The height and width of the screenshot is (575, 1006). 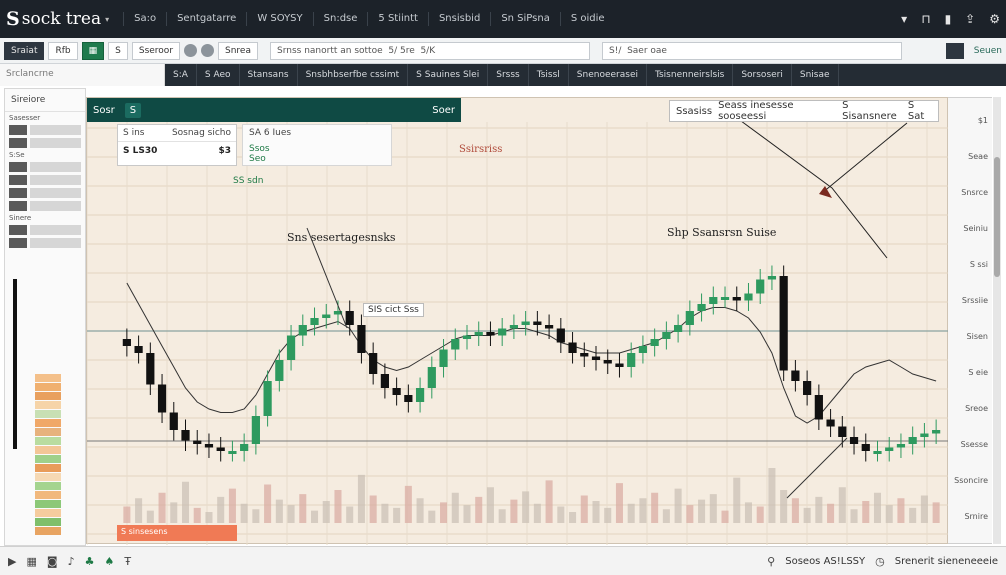 I want to click on play-icon: ▶, so click(x=12, y=561).